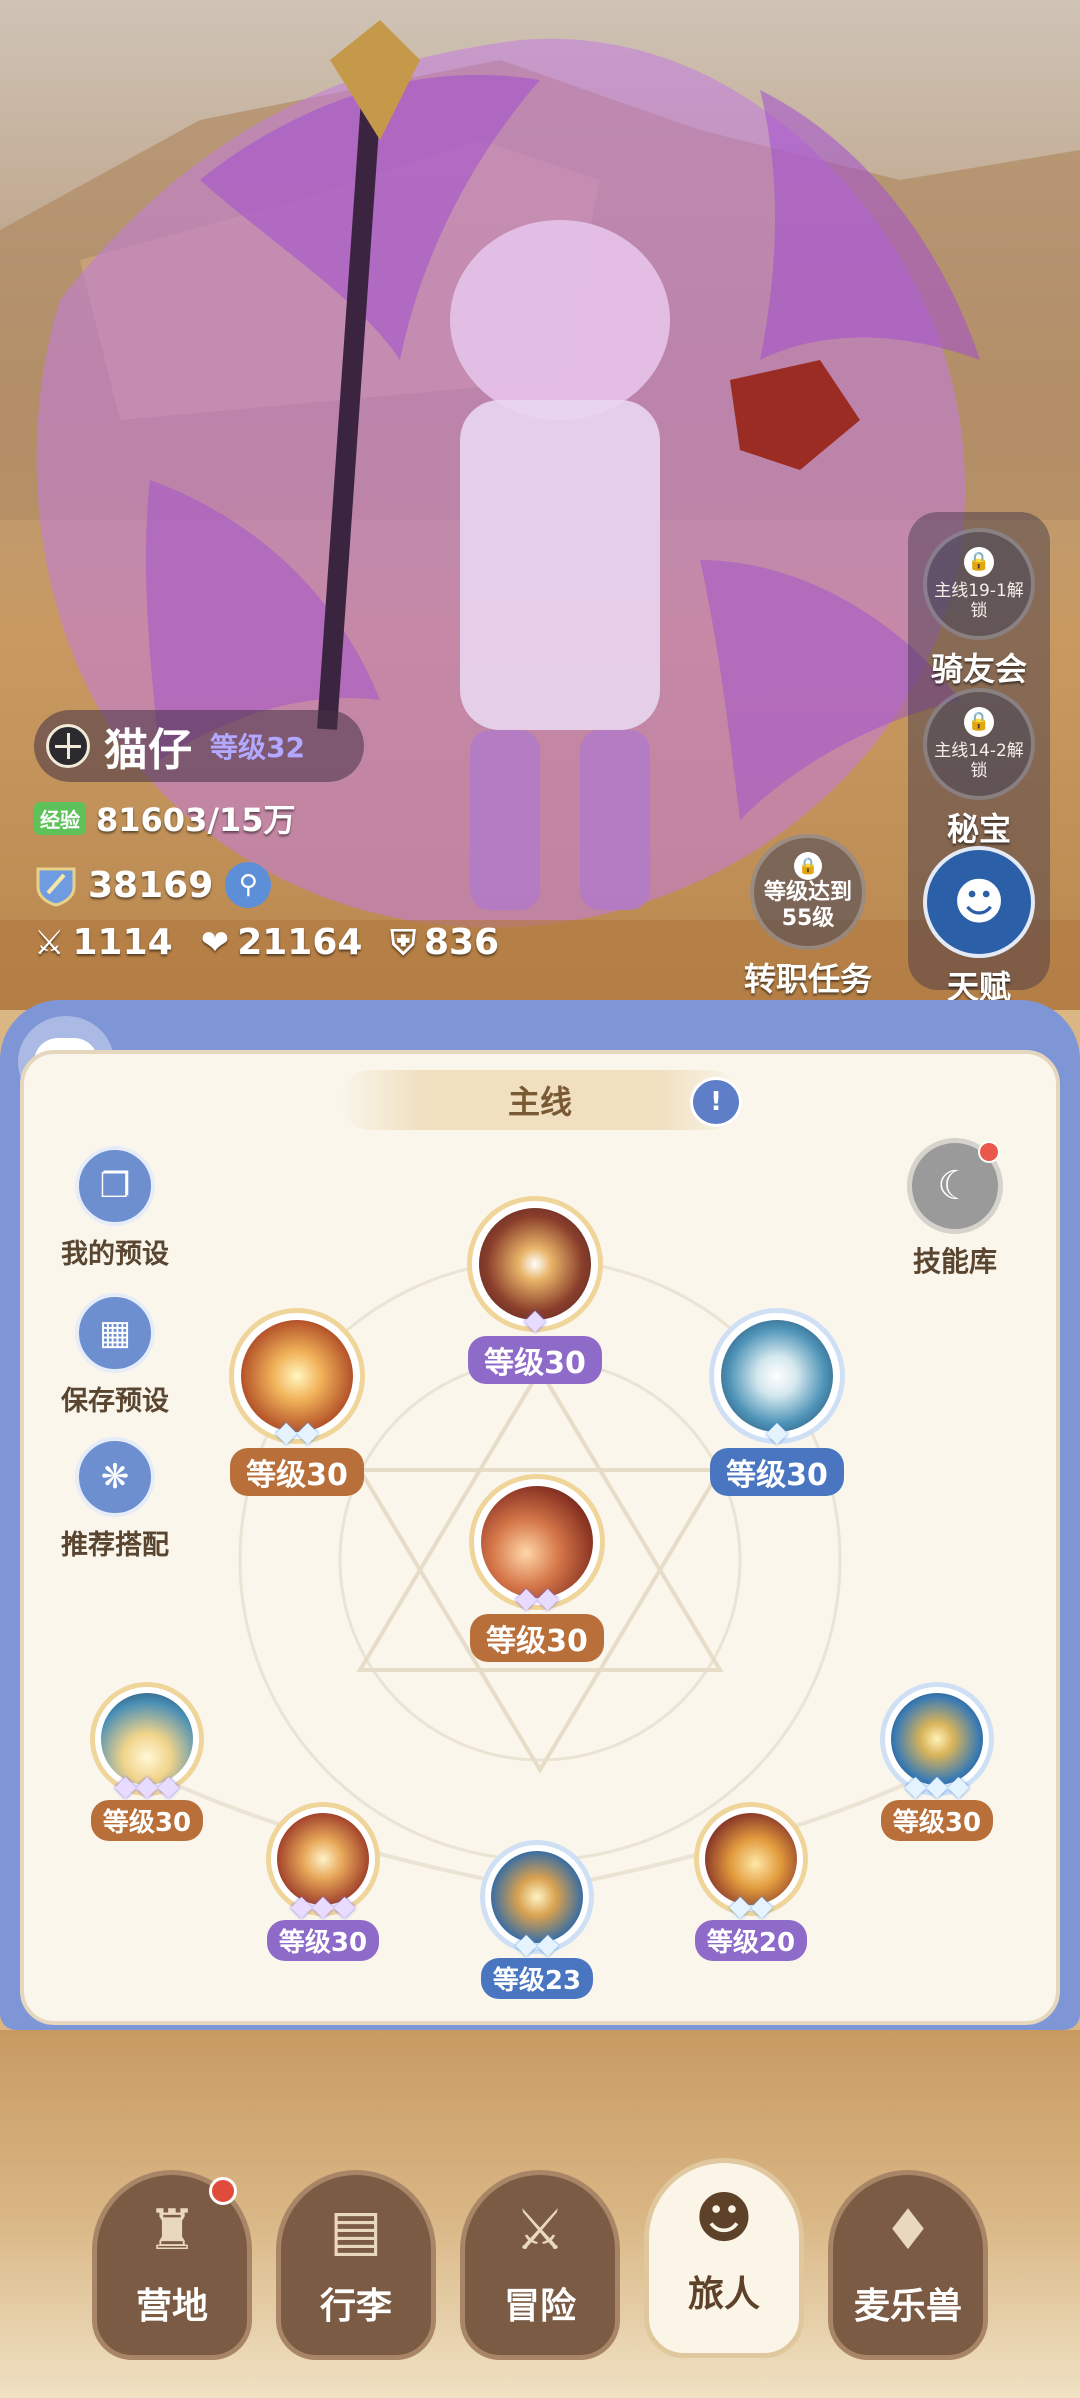 This screenshot has height=2398, width=1080. What do you see at coordinates (777, 1402) in the screenshot?
I see `skill-node-right: ◆ 等级30` at bounding box center [777, 1402].